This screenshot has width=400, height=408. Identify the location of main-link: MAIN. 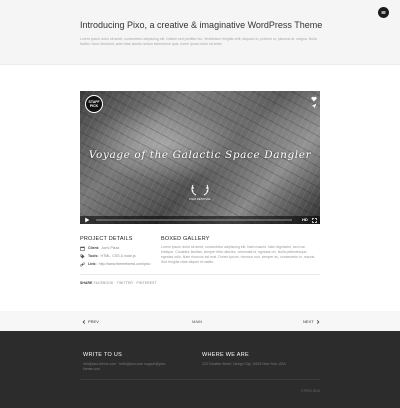
(197, 321).